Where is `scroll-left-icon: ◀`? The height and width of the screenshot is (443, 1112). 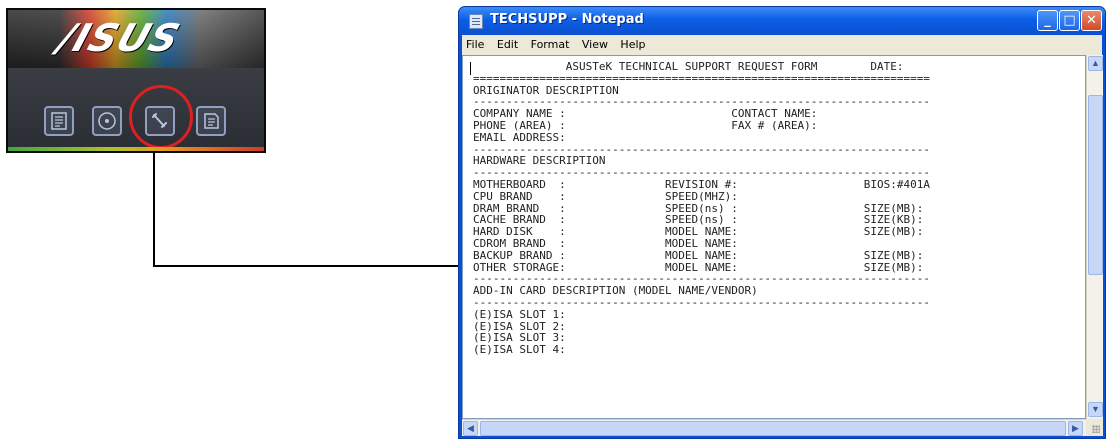
scroll-left-icon: ◀ is located at coordinates (470, 428).